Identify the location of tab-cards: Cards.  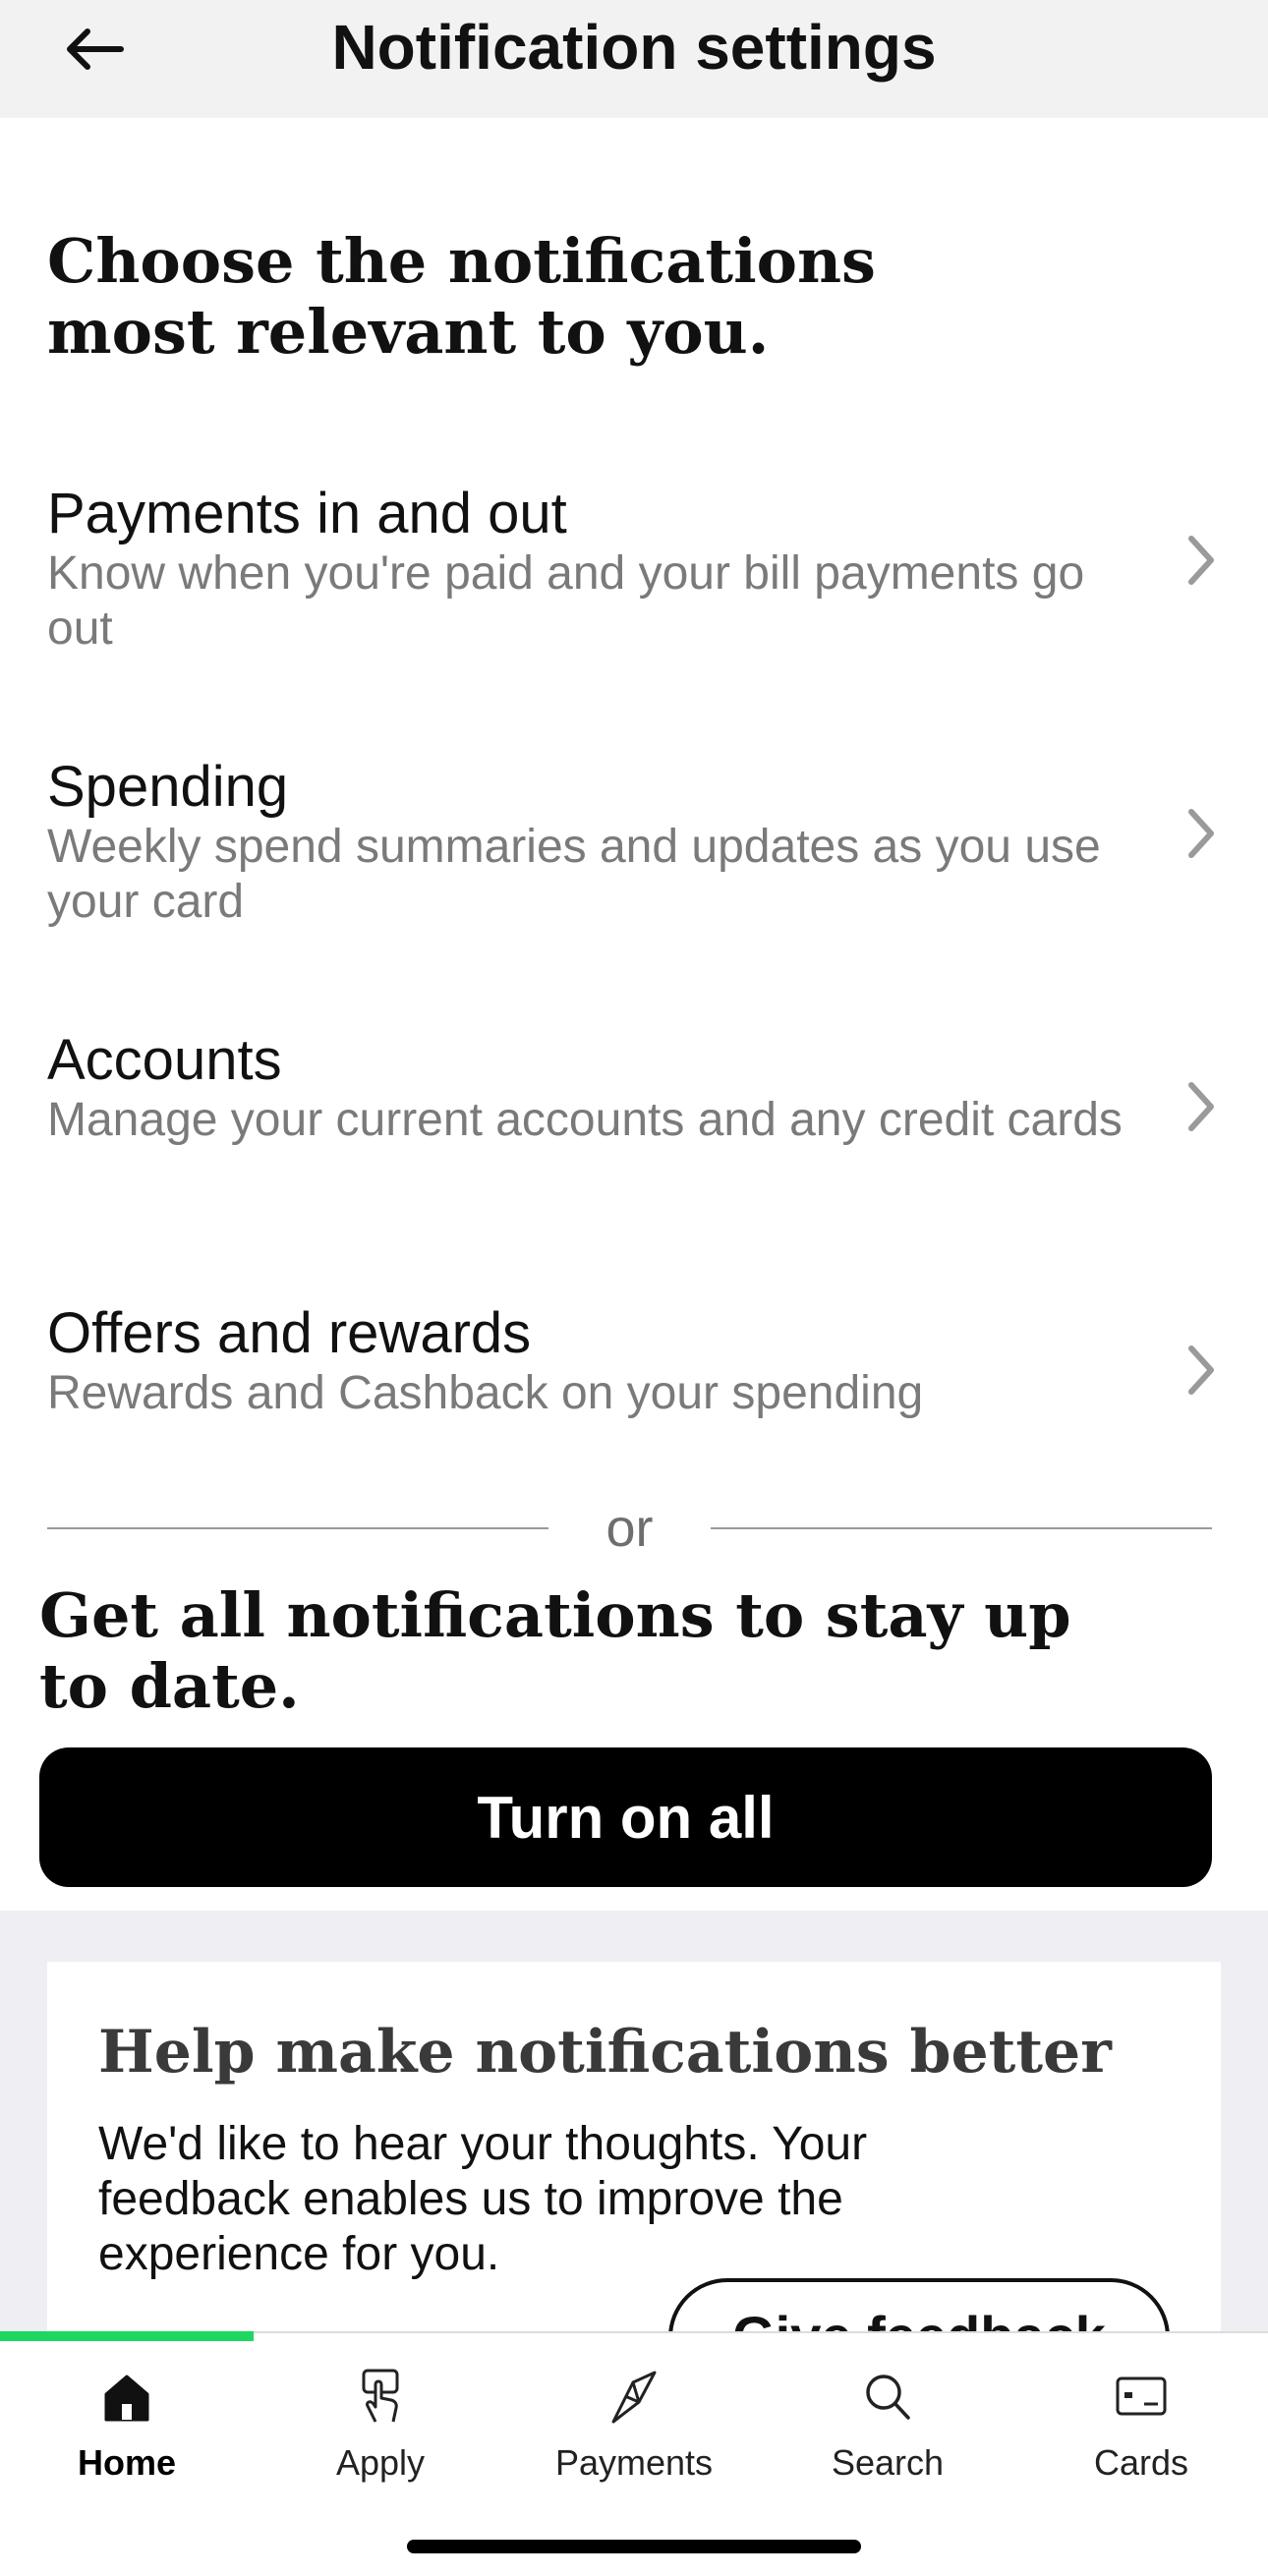
(1141, 2427).